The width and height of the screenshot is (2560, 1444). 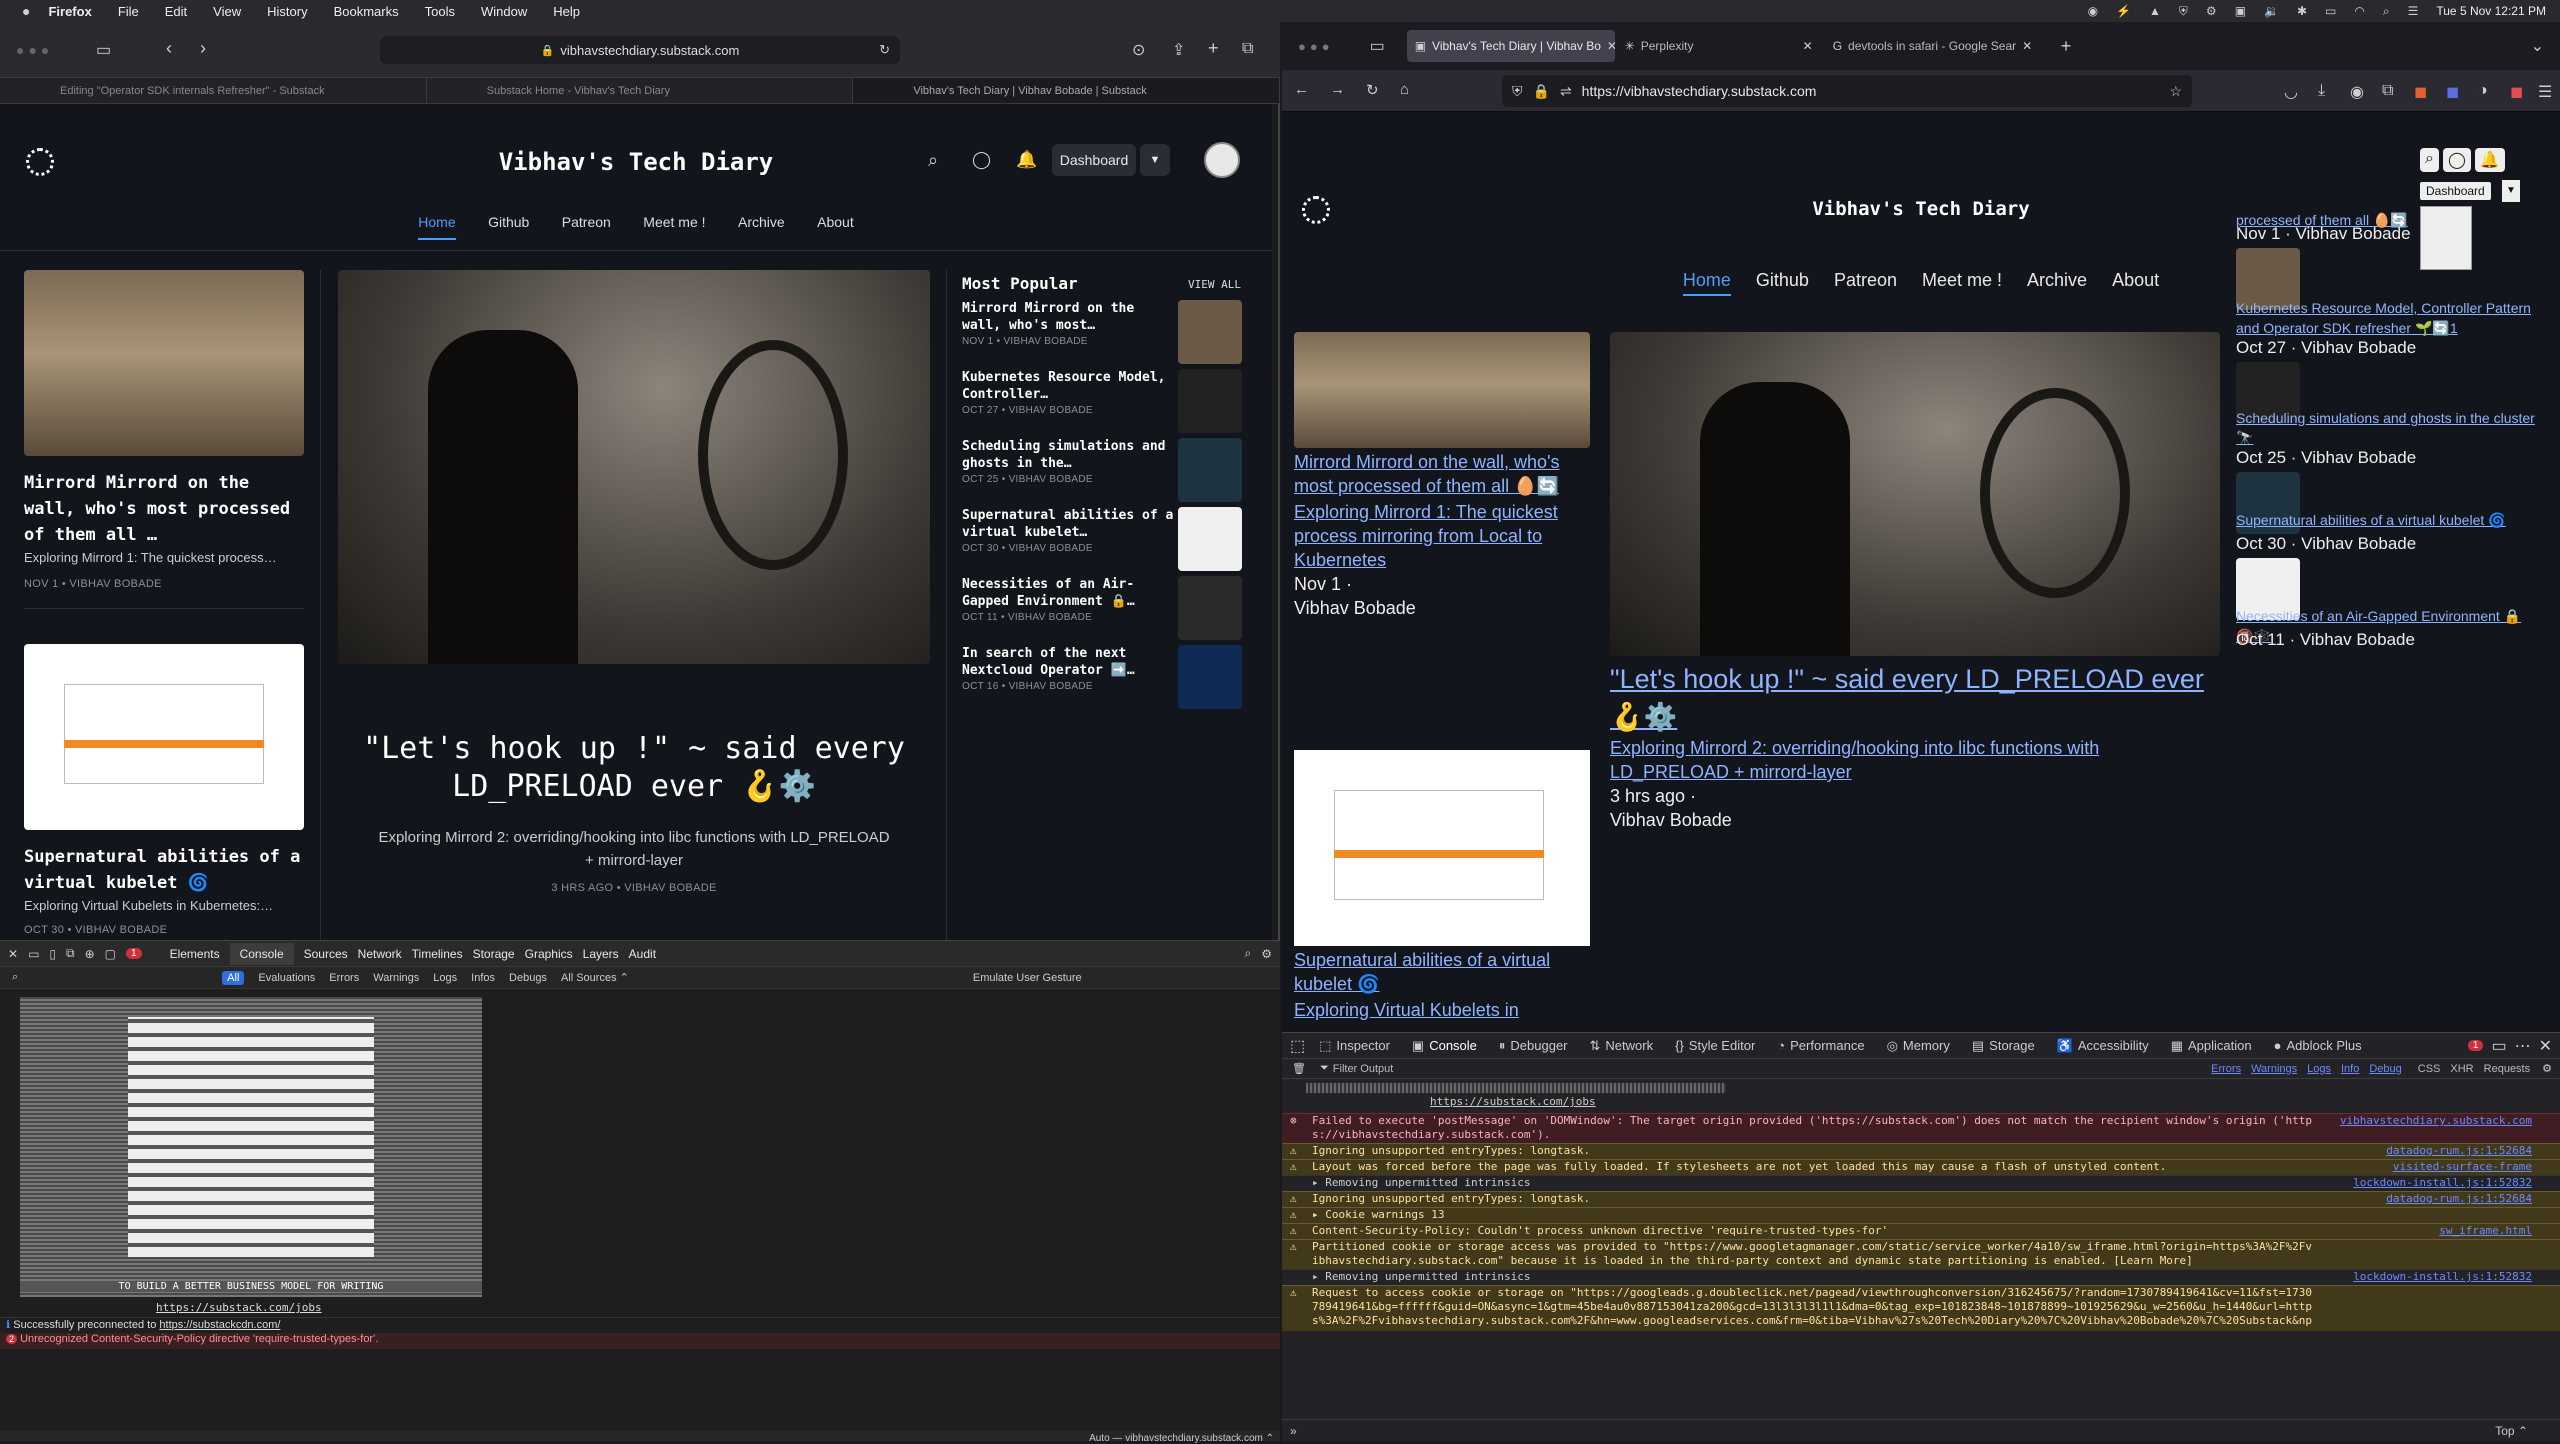 I want to click on console-empty-area, so click(x=640, y=1391).